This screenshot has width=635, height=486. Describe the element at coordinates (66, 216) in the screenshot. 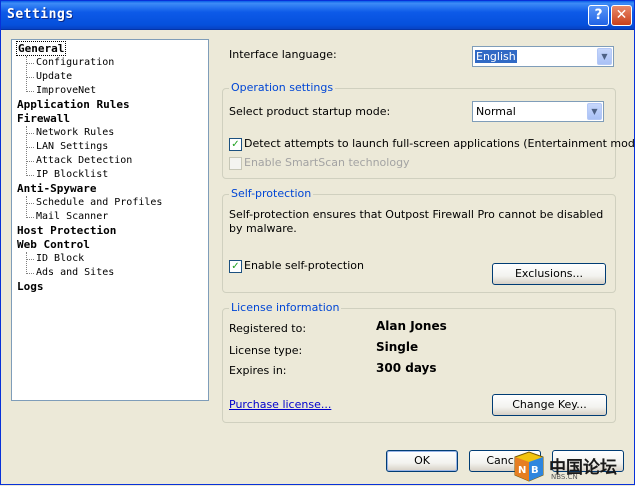

I see `tree-item-mail-scanner: Mail Scanner` at that location.